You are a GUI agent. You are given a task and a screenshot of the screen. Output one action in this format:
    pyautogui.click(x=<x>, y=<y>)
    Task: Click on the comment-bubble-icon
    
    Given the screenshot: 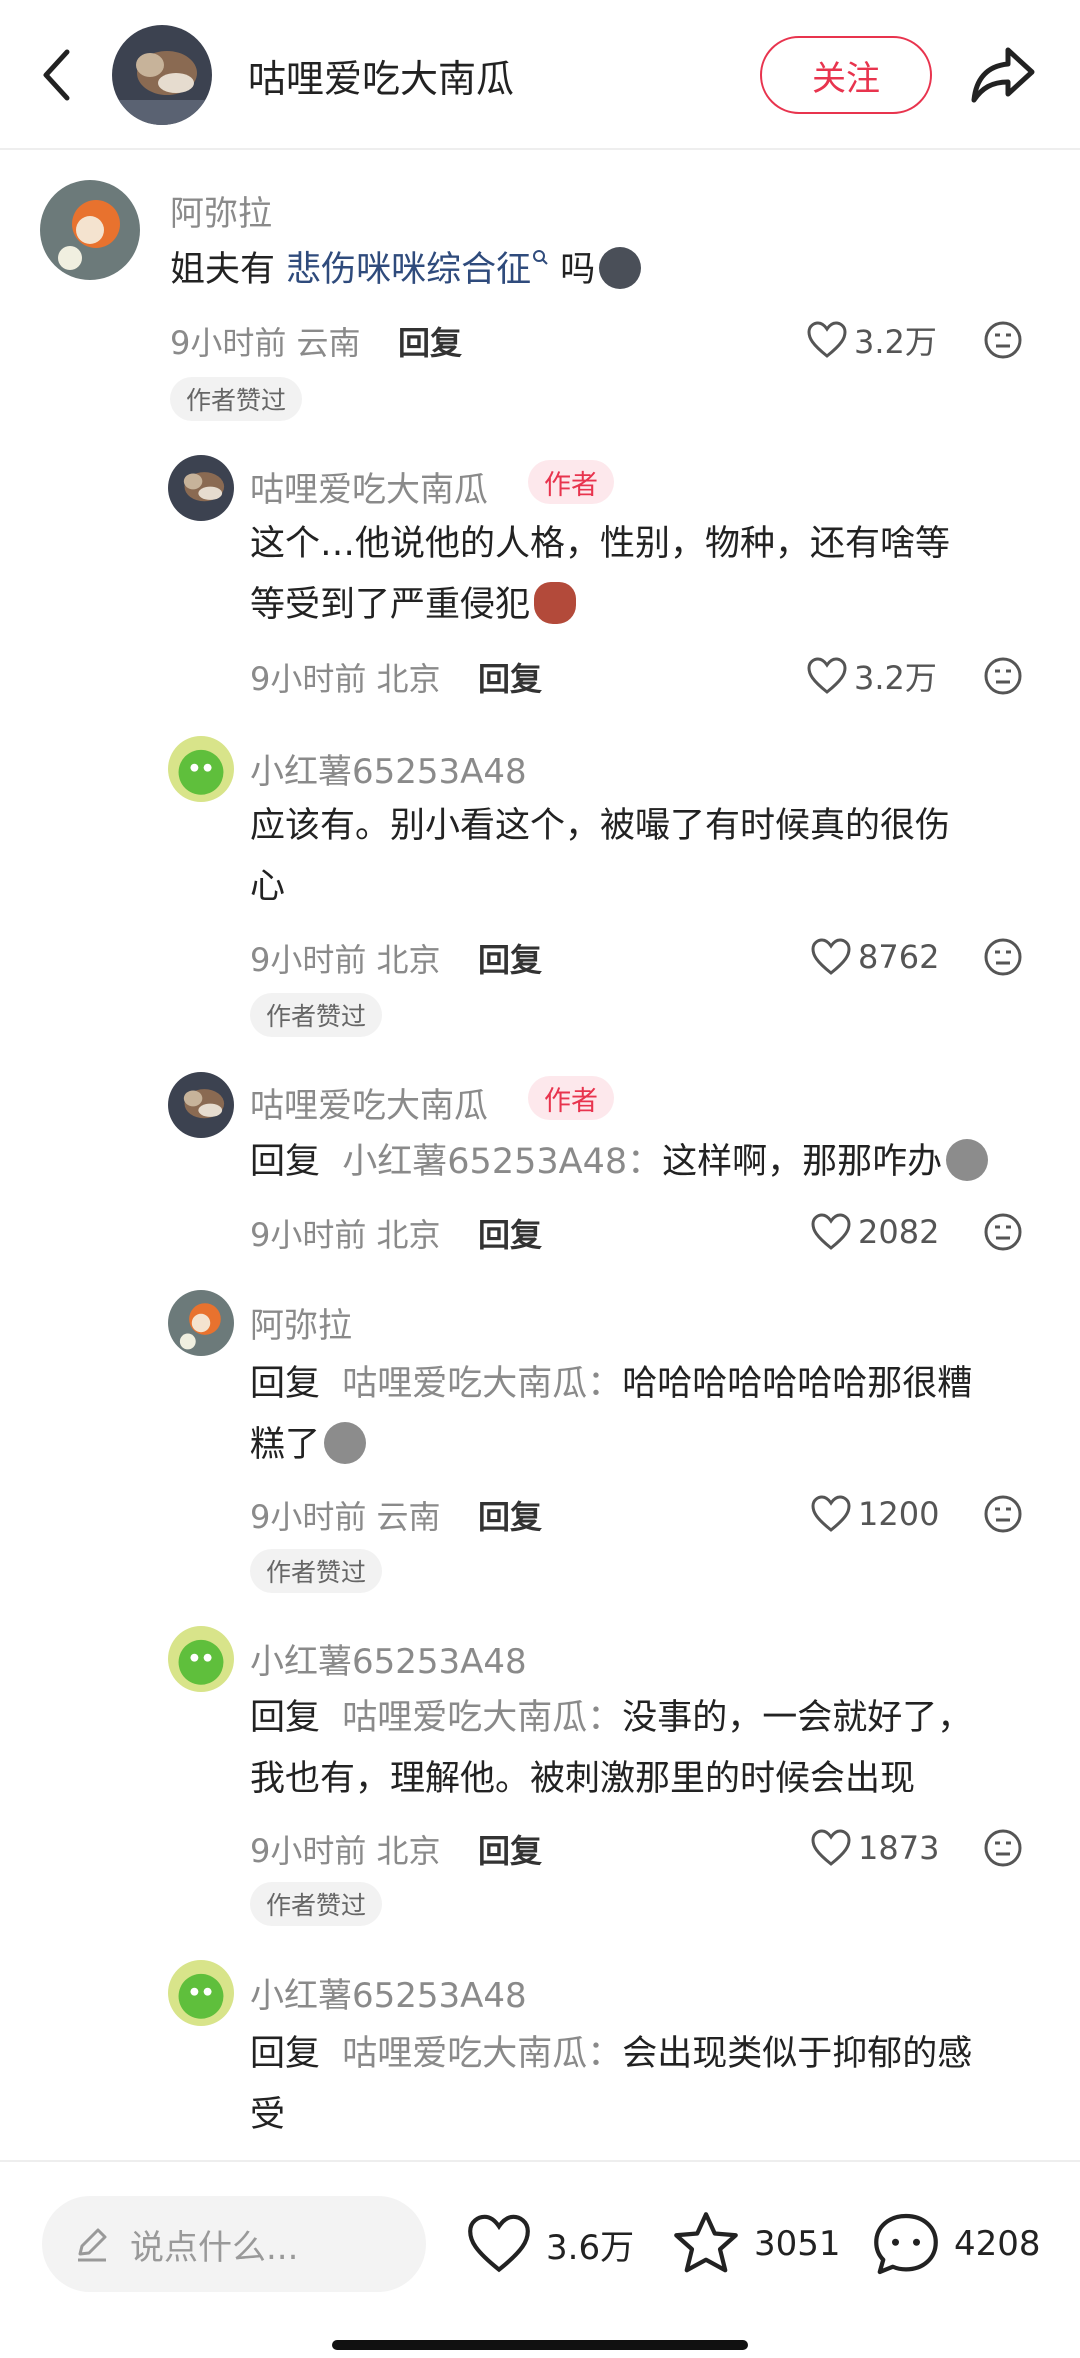 What is the action you would take?
    pyautogui.click(x=906, y=2244)
    